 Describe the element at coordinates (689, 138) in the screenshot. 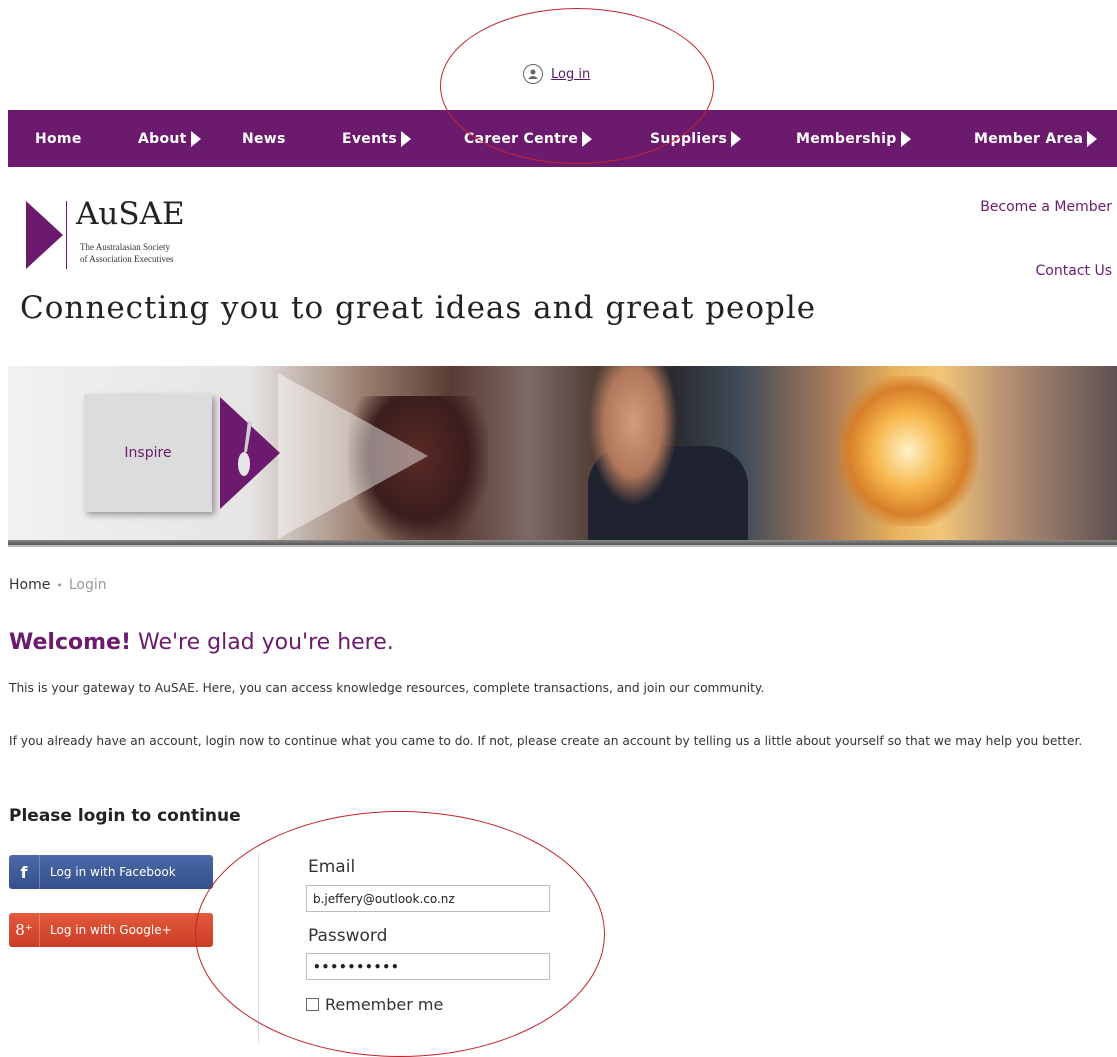

I see `nav-label: Suppliers` at that location.